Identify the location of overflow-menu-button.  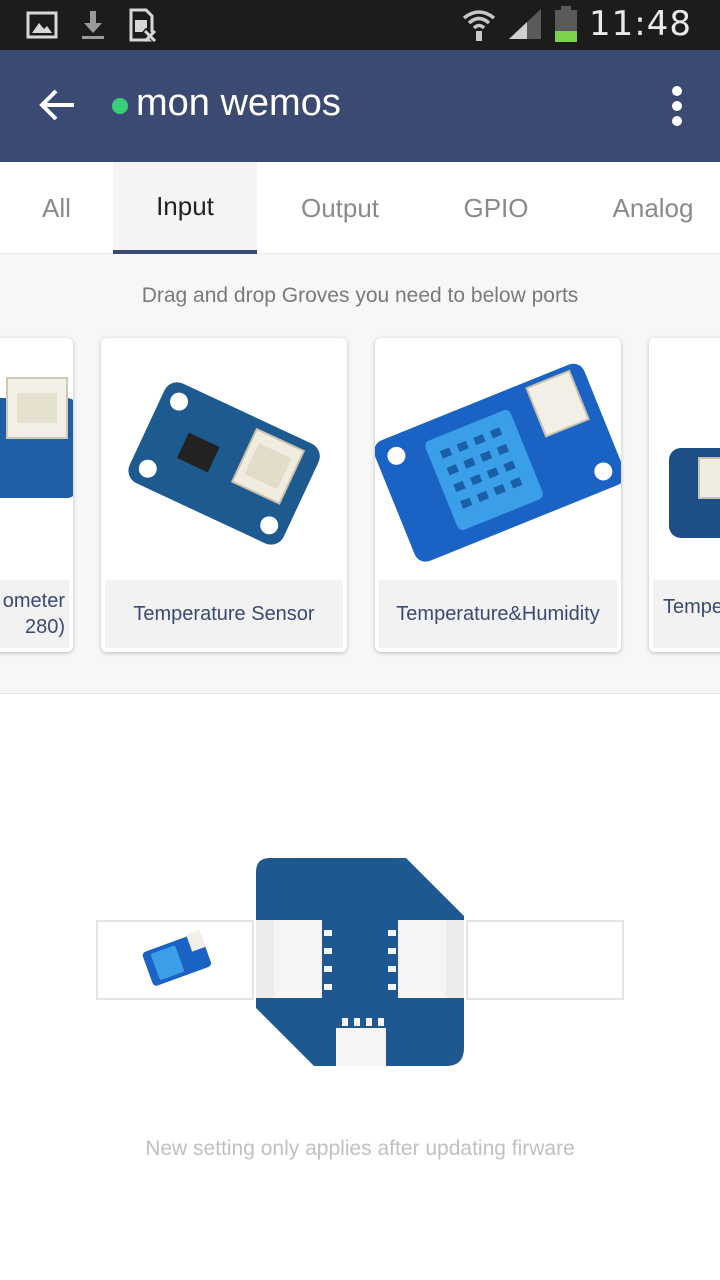
(677, 106).